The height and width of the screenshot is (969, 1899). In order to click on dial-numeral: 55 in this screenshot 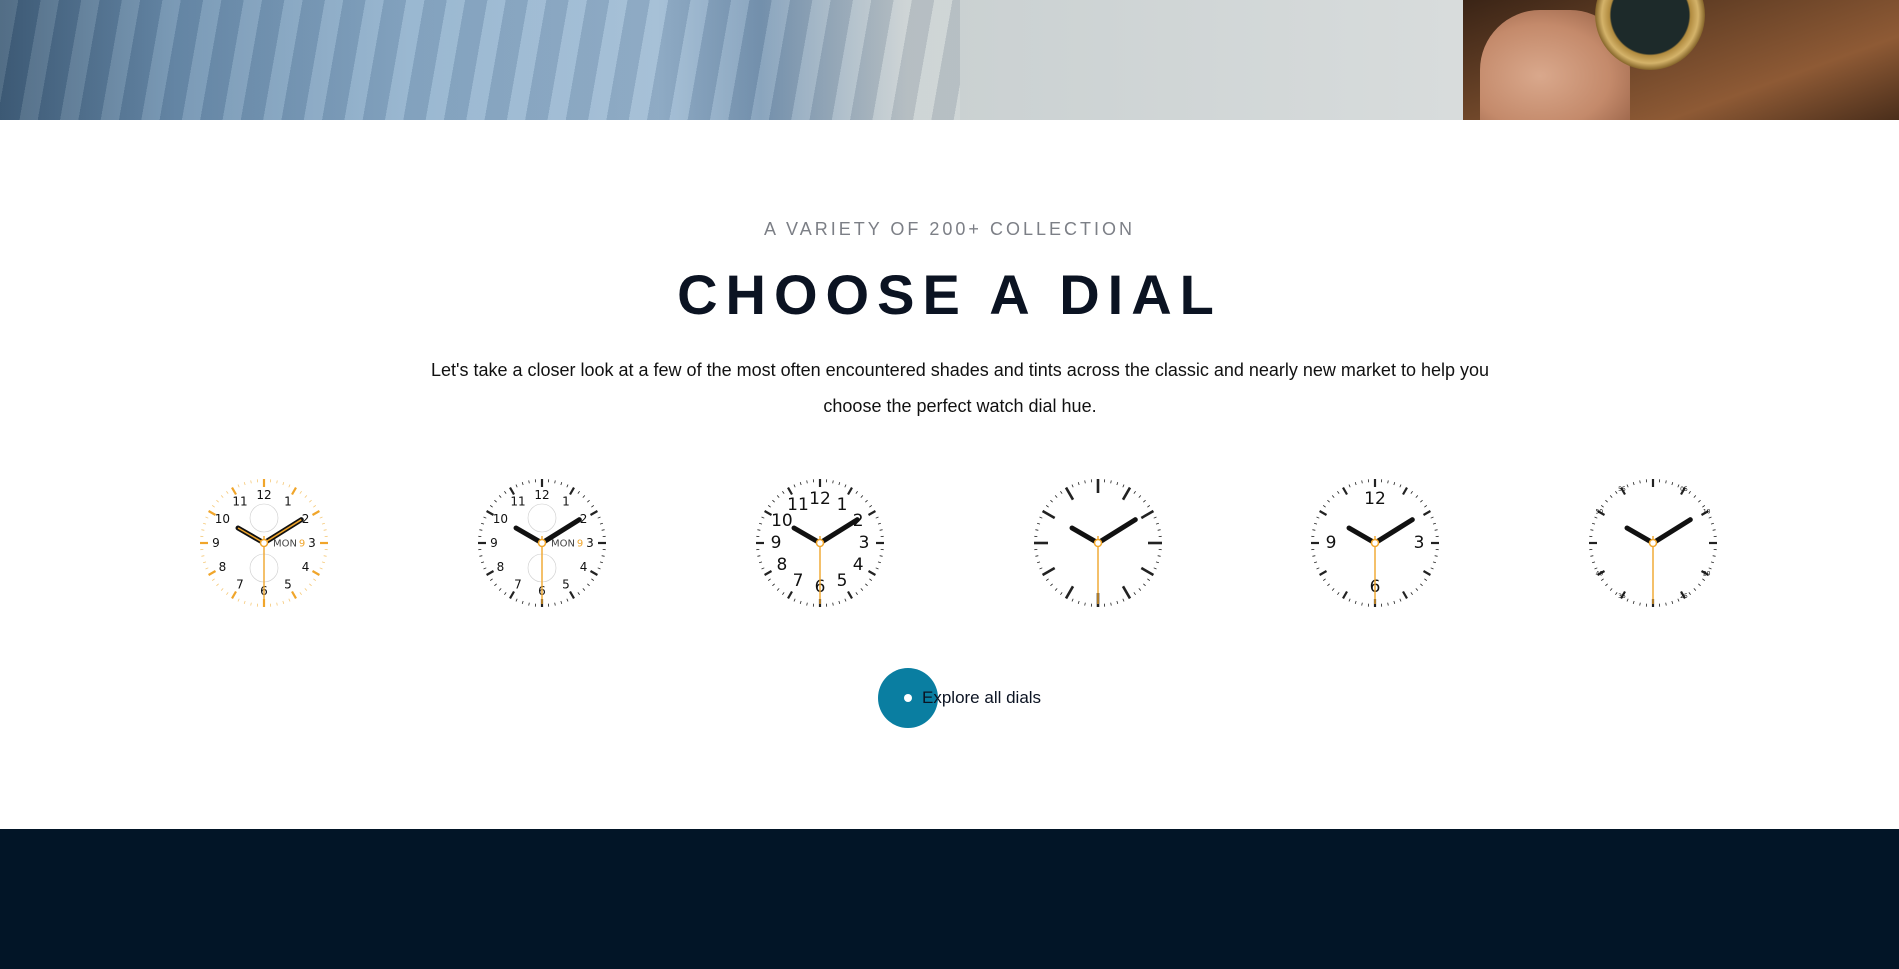, I will do `click(1622, 489)`.